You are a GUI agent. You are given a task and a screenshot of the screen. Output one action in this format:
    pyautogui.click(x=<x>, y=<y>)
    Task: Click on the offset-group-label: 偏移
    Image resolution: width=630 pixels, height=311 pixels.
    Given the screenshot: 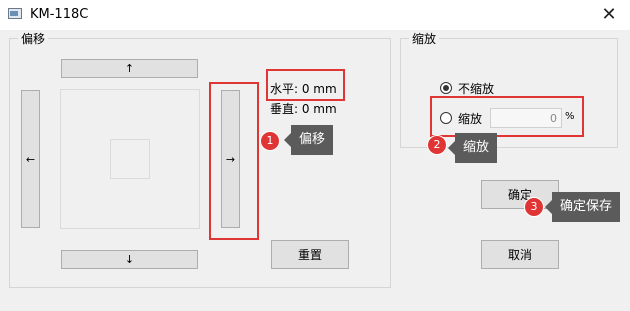 What is the action you would take?
    pyautogui.click(x=33, y=38)
    